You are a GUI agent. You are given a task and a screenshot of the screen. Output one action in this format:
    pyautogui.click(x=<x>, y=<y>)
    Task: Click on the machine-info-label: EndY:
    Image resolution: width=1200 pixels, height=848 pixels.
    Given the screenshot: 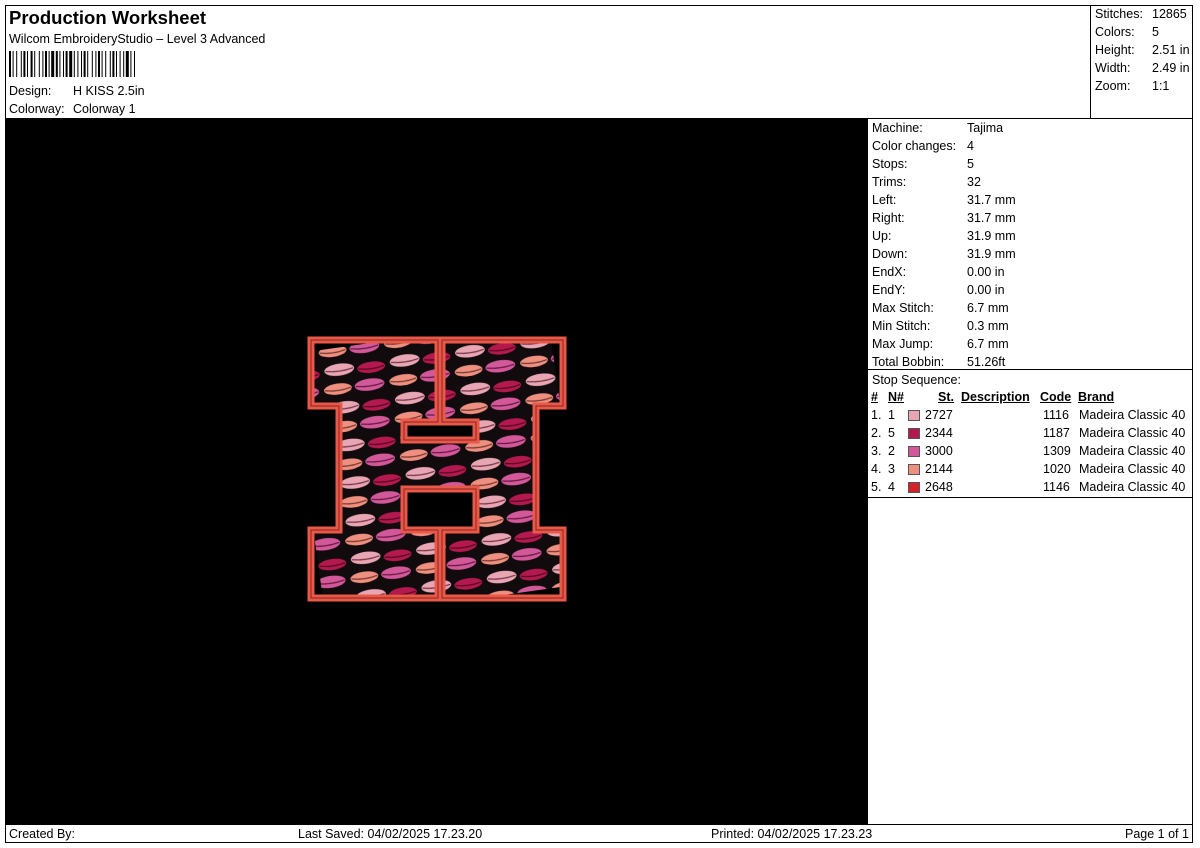 What is the action you would take?
    pyautogui.click(x=889, y=290)
    